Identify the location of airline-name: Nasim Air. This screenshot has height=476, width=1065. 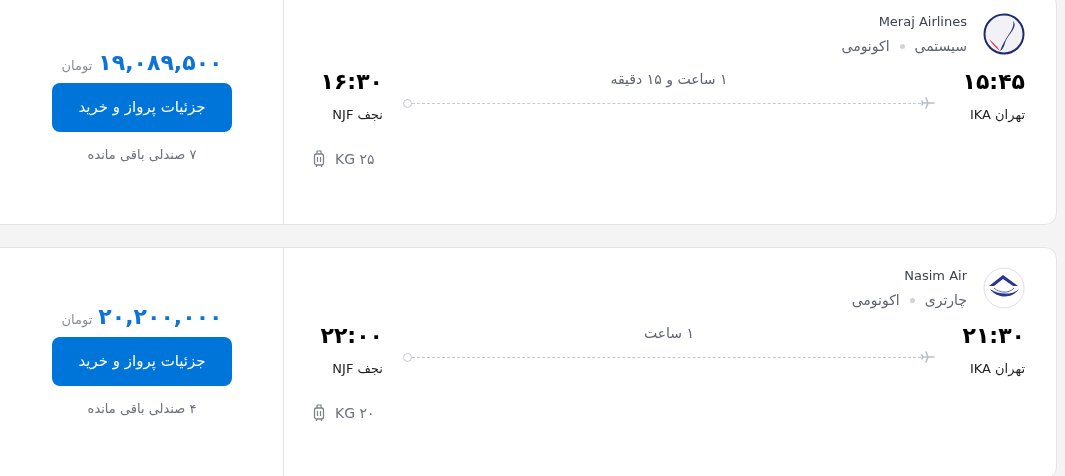
(935, 276).